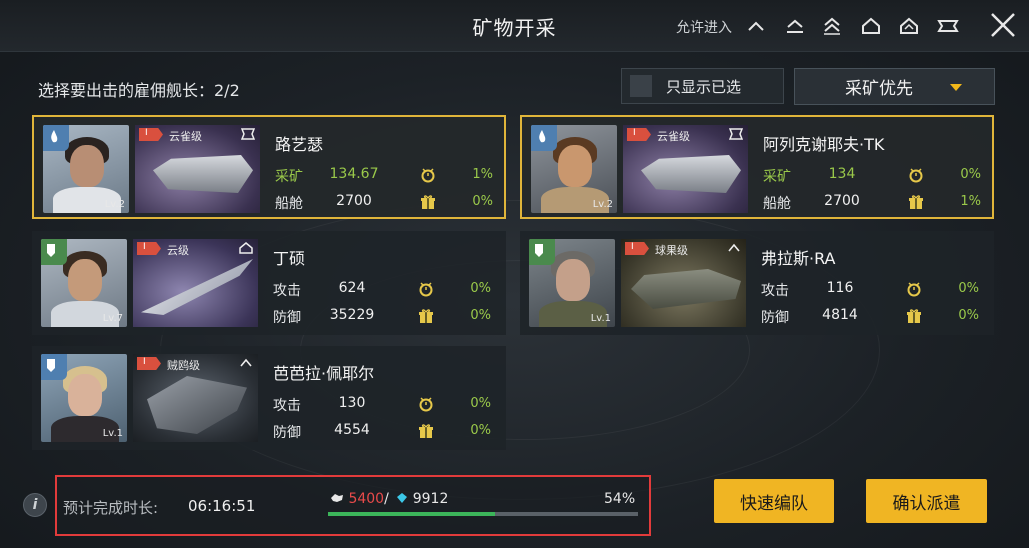  Describe the element at coordinates (641, 86) in the screenshot. I see `show-selected-checkbox` at that location.